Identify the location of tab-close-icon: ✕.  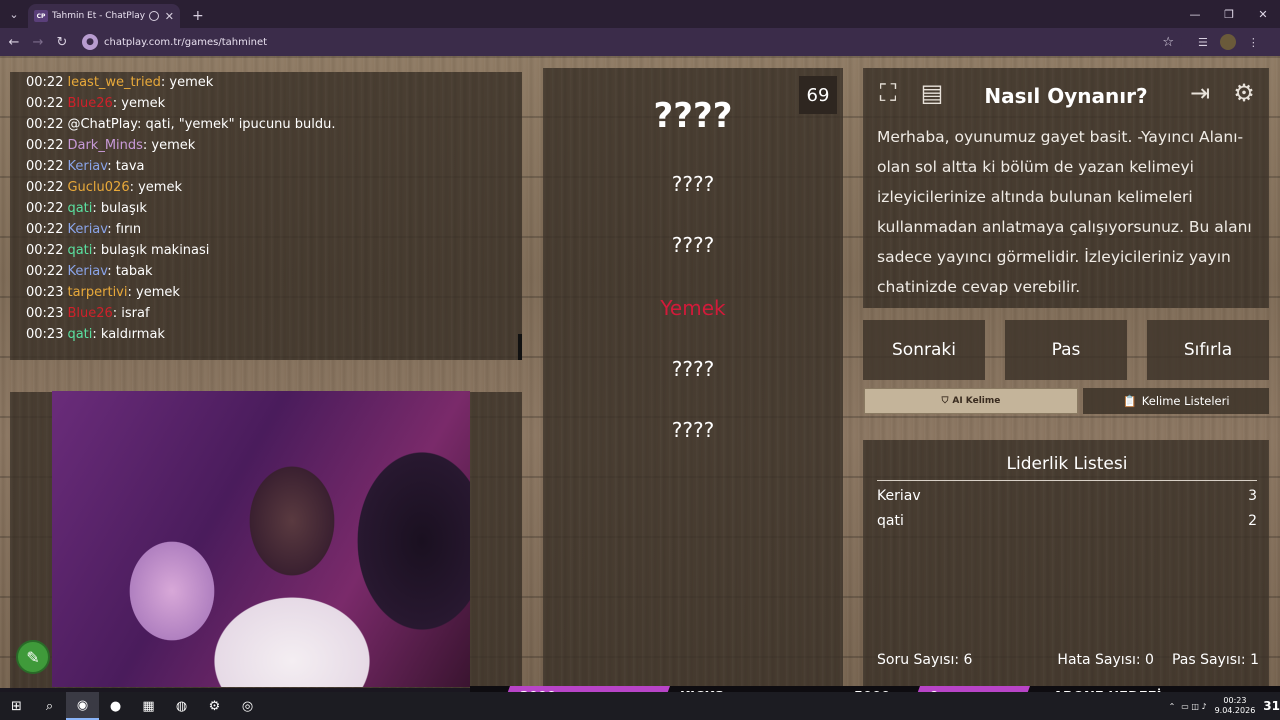
(169, 16).